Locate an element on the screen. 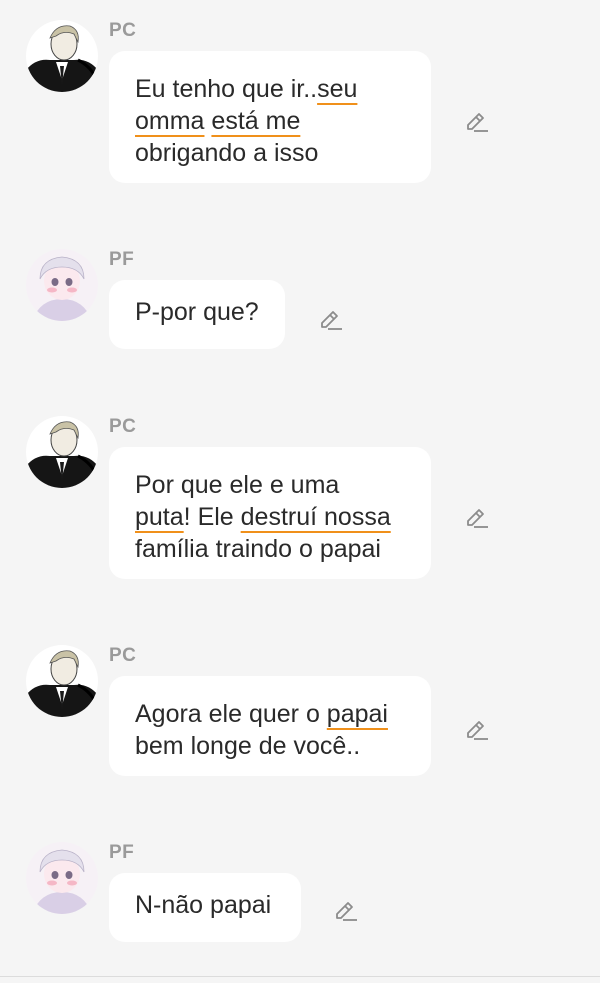  message-line: Eu tenho que ir..seu is located at coordinates (270, 89).